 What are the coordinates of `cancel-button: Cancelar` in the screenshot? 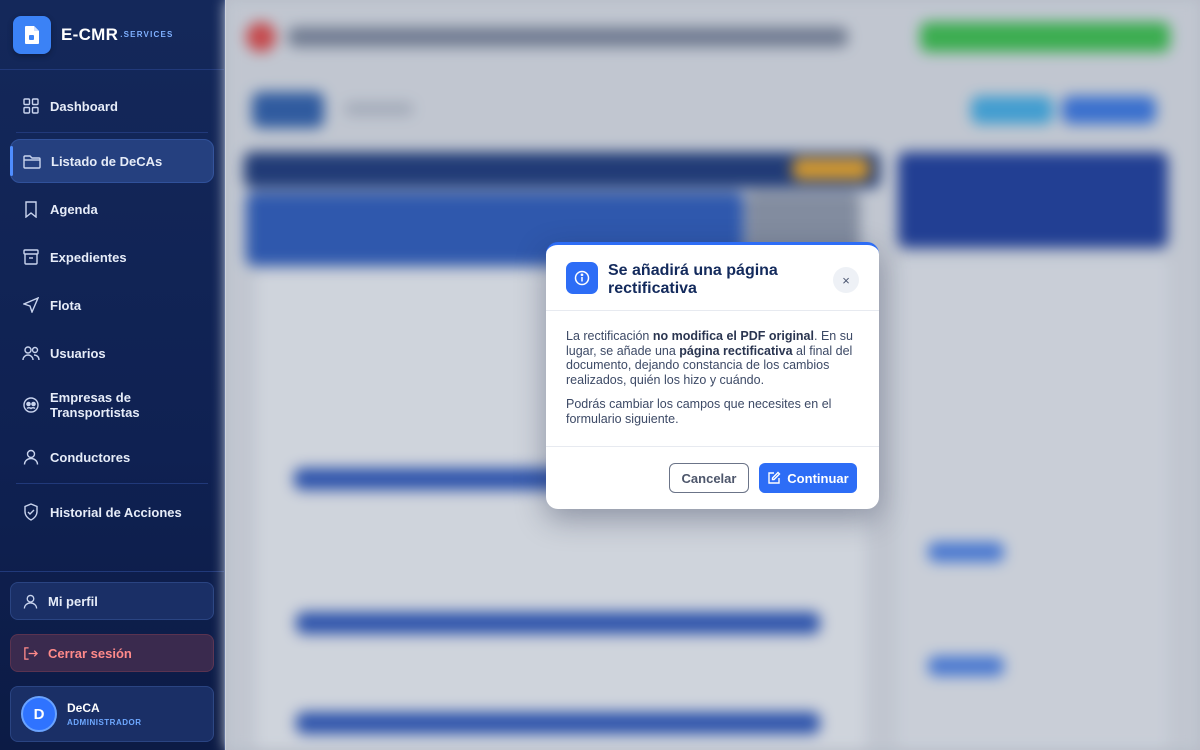 It's located at (709, 478).